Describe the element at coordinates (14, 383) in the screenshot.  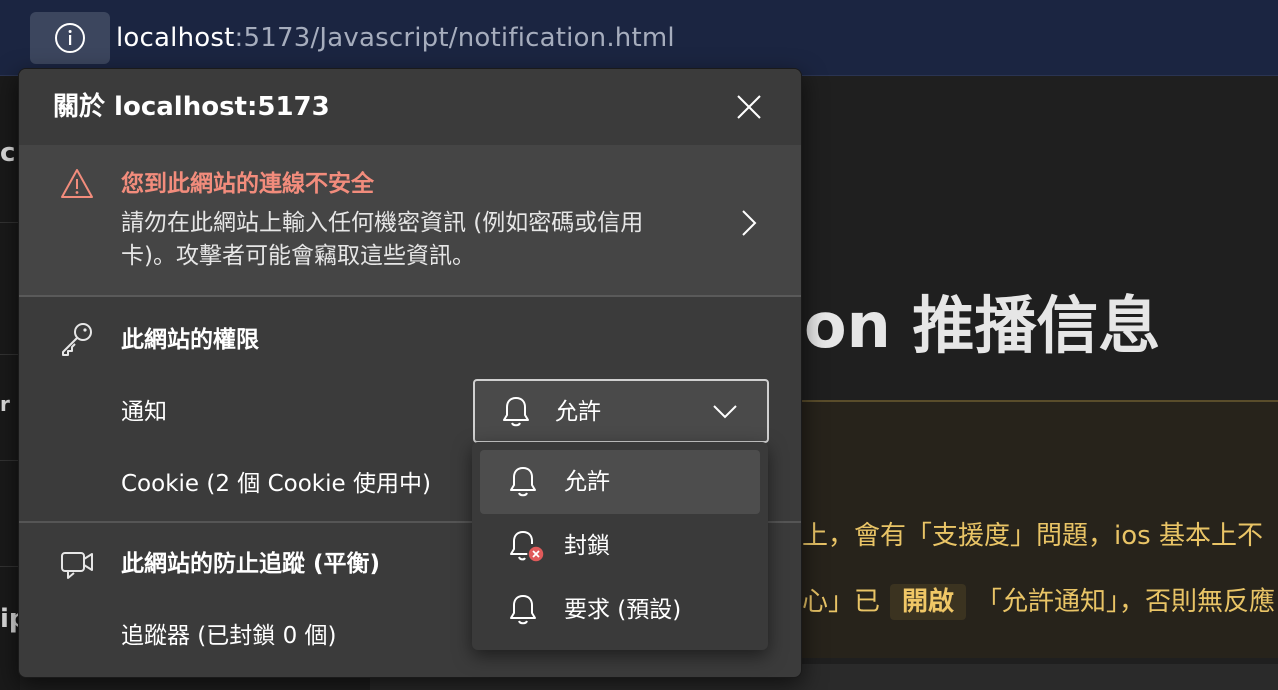
I see `left-strip: c r ip` at that location.